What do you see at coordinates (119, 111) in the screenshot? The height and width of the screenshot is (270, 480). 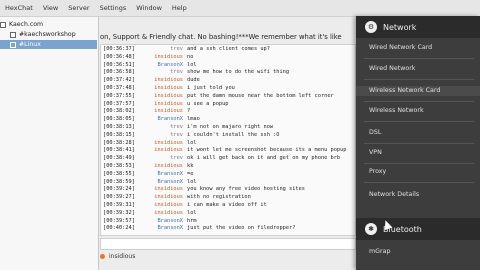 I see `timestamp: [00:38:02]` at bounding box center [119, 111].